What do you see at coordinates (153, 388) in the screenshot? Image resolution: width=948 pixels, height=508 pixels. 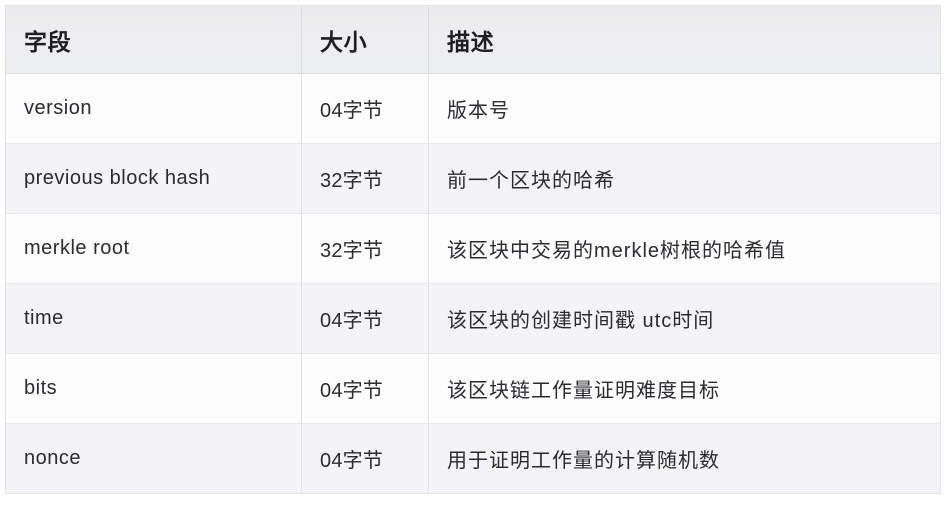 I see `cell-field: bits` at bounding box center [153, 388].